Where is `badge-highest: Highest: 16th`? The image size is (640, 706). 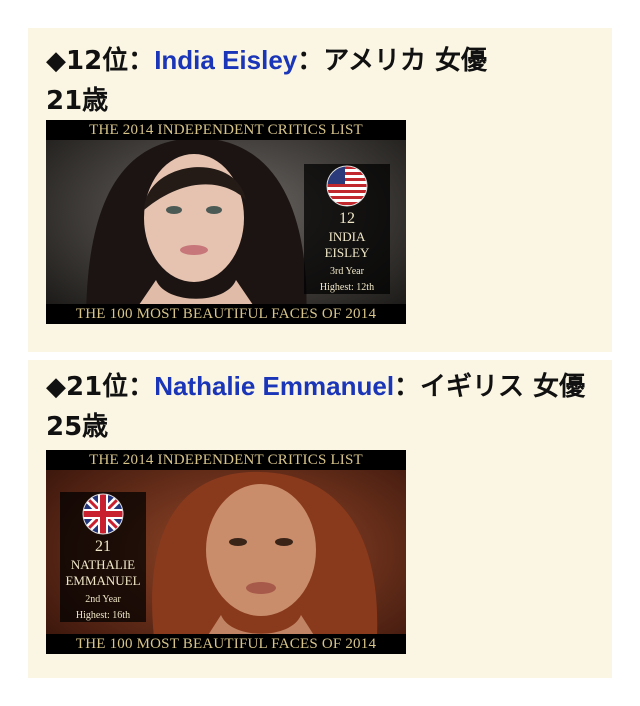 badge-highest: Highest: 16th is located at coordinates (103, 615).